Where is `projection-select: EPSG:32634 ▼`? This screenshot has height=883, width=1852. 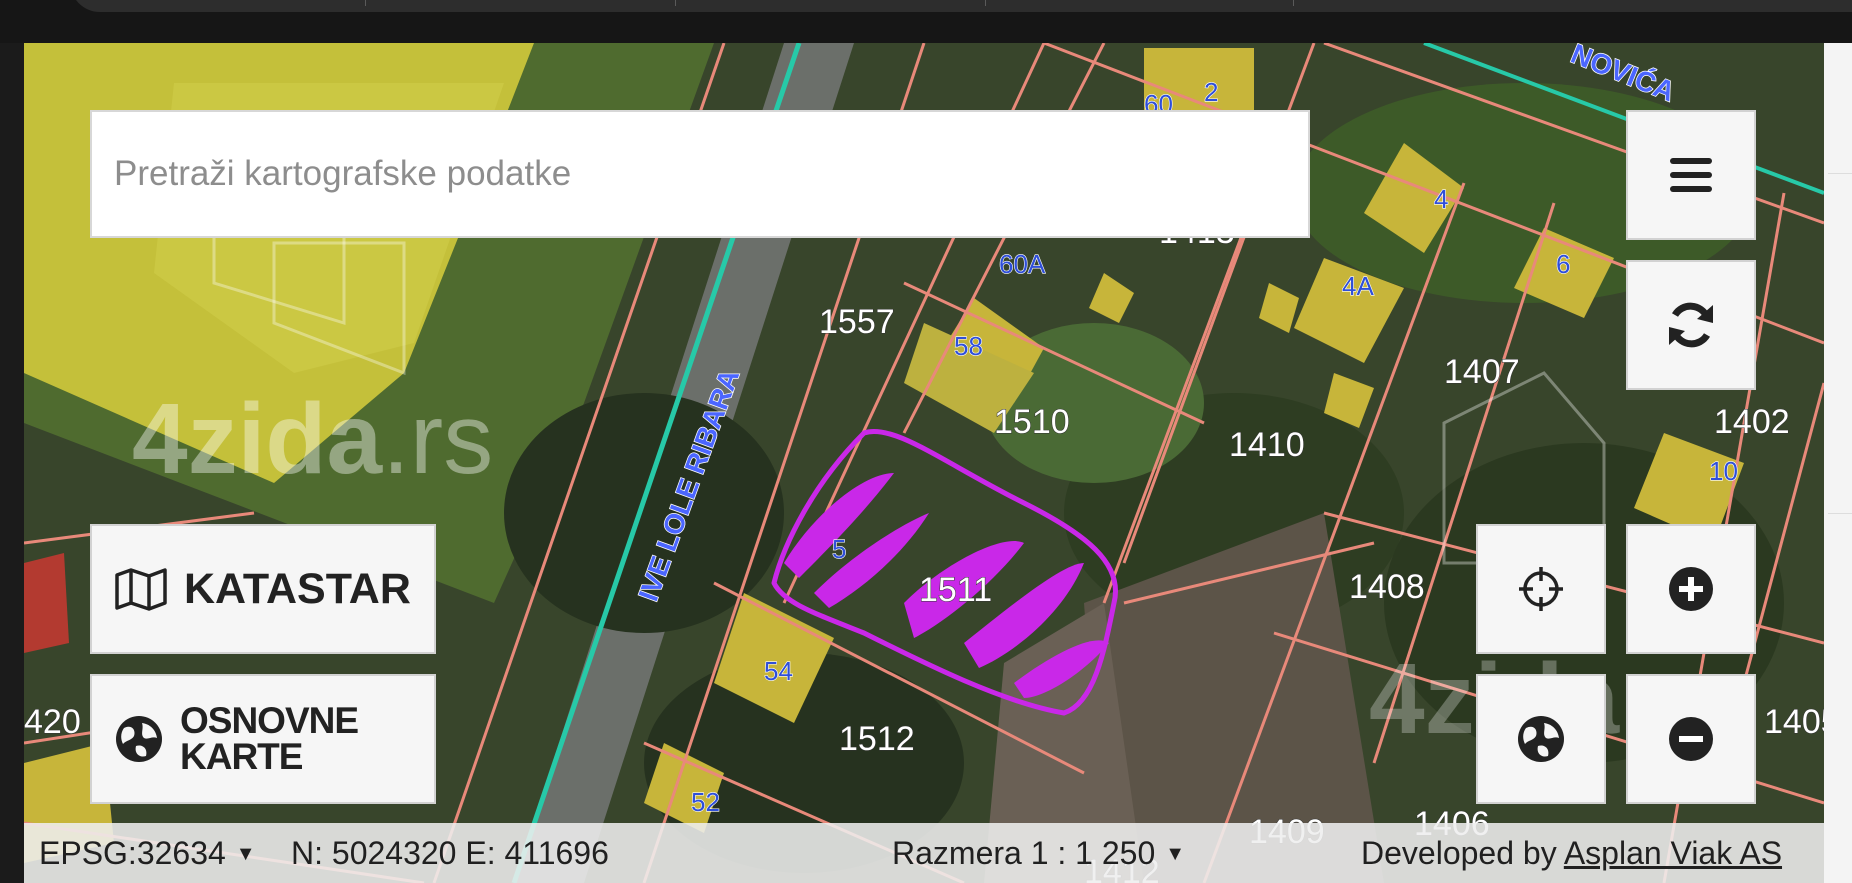 projection-select: EPSG:32634 ▼ is located at coordinates (147, 853).